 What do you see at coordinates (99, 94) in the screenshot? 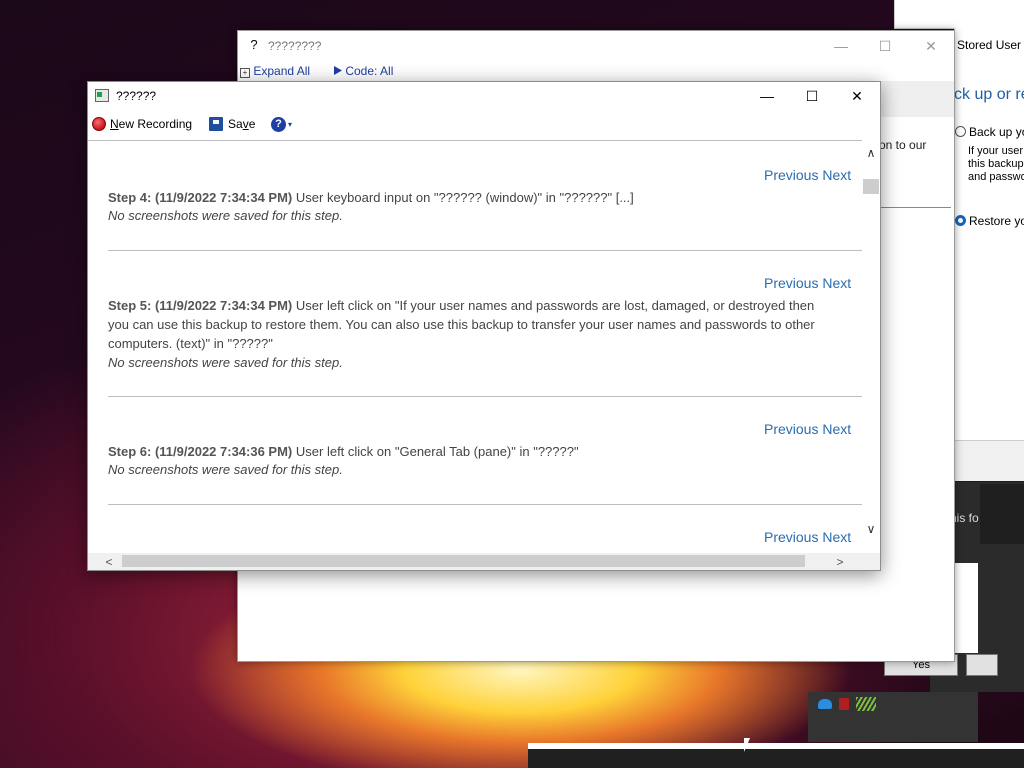
I see `steps-recorder-icon-dot` at bounding box center [99, 94].